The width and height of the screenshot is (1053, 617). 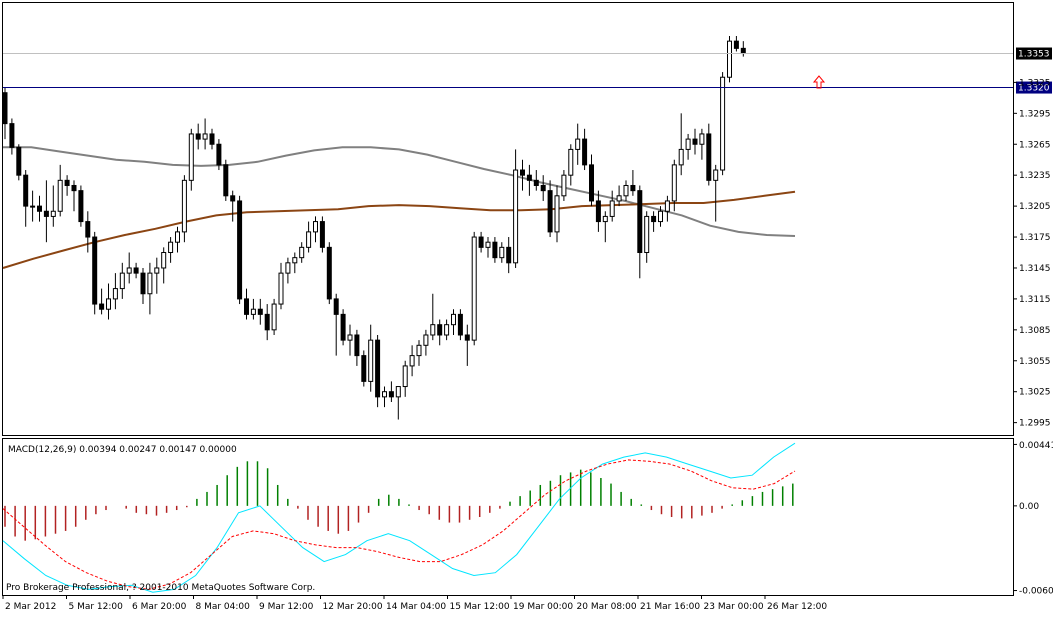 What do you see at coordinates (1035, 393) in the screenshot?
I see `price-tick-label: 1.3025` at bounding box center [1035, 393].